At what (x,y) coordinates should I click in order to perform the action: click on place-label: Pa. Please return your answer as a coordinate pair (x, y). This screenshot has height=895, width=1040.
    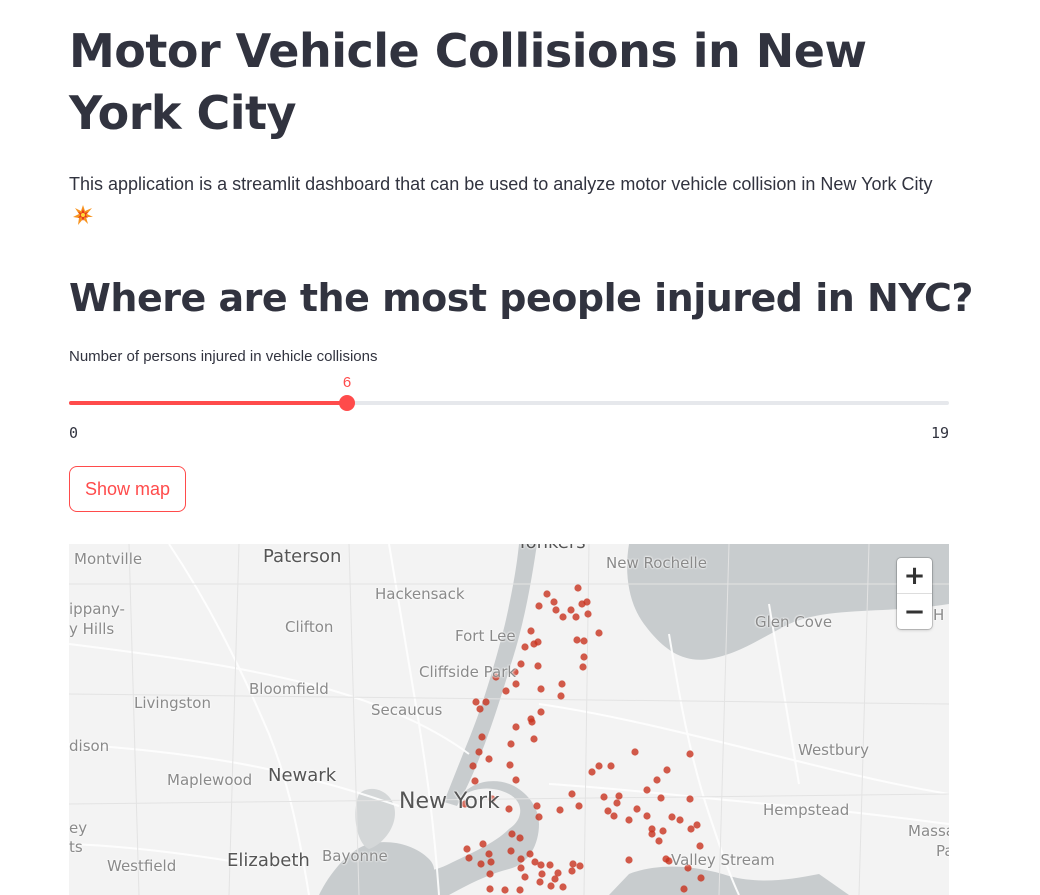
    Looking at the image, I should click on (942, 851).